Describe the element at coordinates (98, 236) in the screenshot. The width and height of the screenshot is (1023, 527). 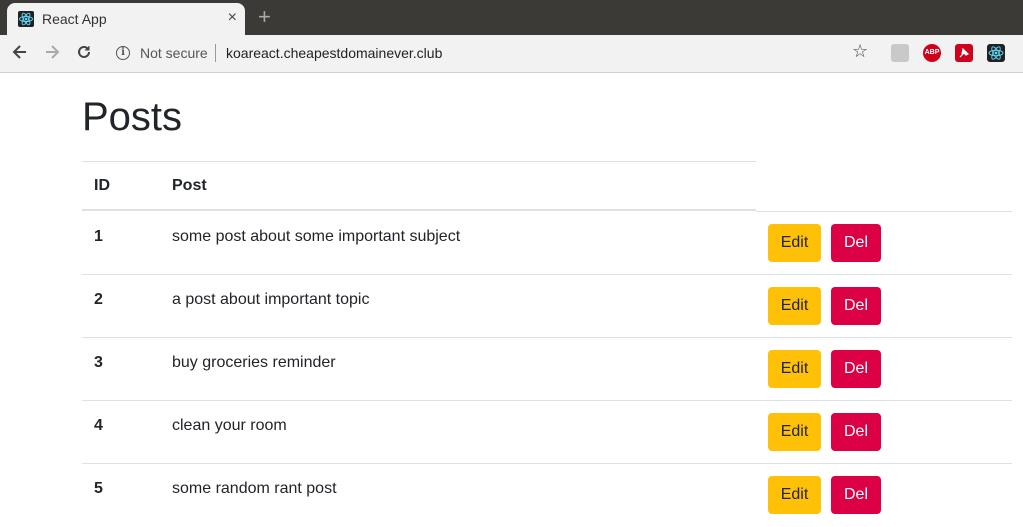
I see `post-id: 1` at that location.